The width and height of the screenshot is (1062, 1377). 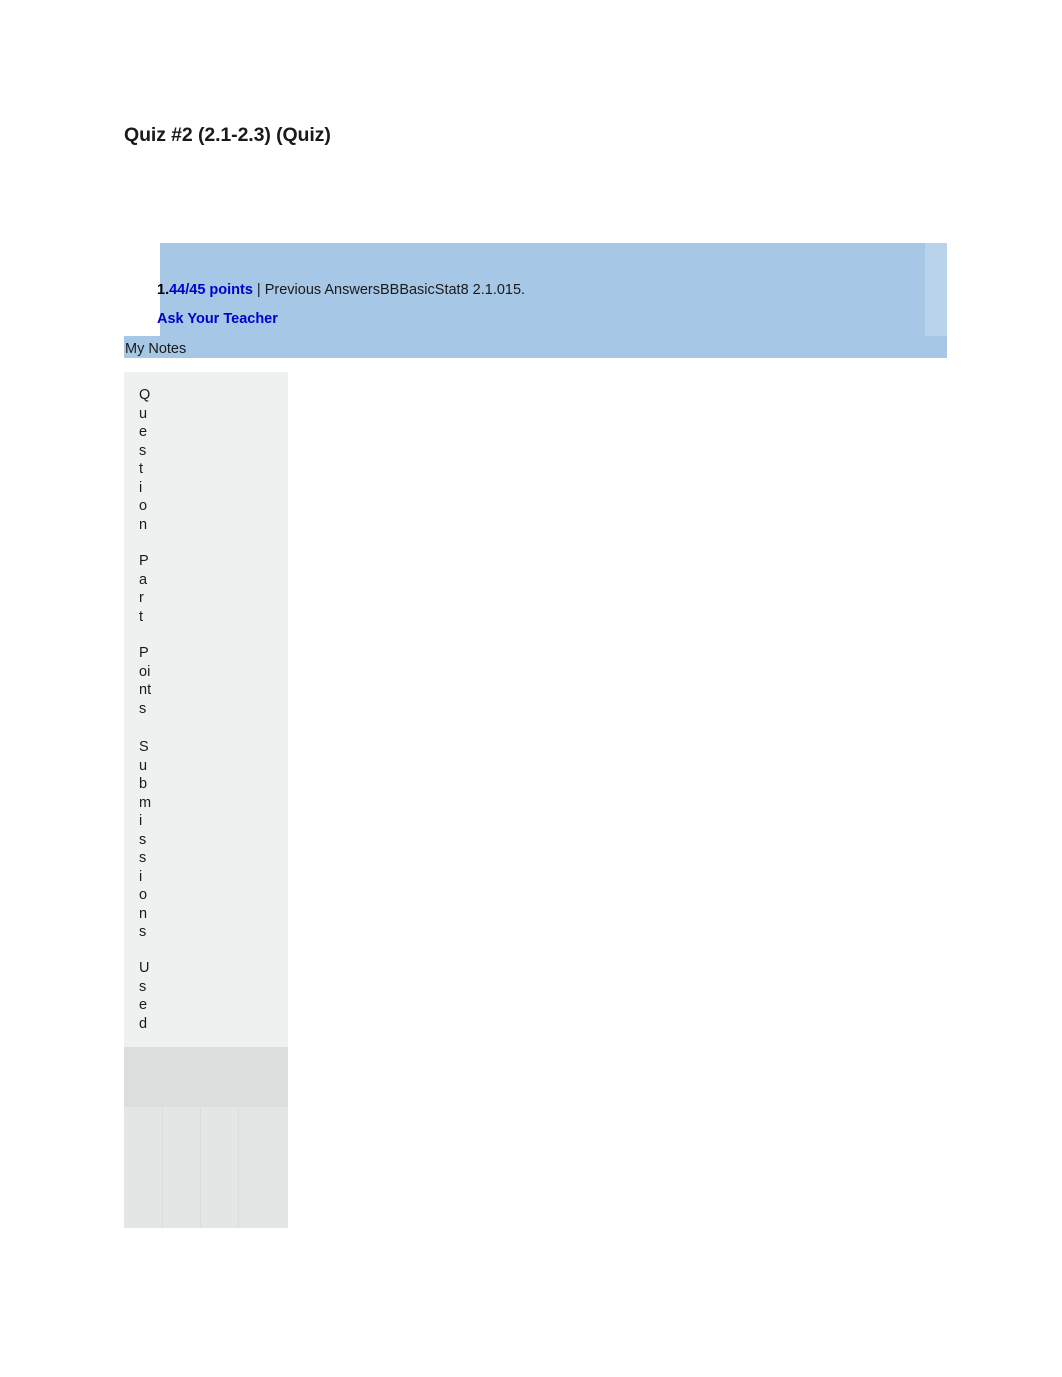 I want to click on column-header-part: P a r t, so click(x=144, y=589).